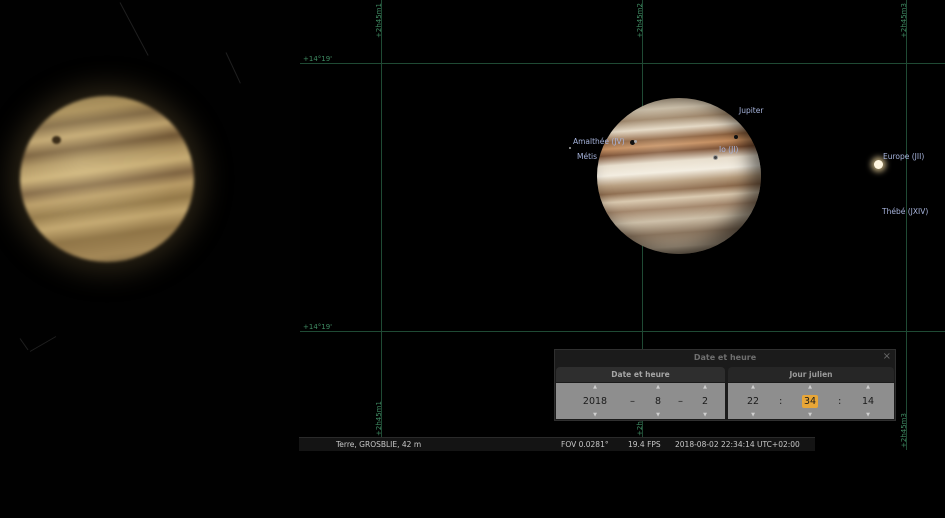  I want to click on year-spinbox: ▲ 2018 ▼, so click(595, 401).